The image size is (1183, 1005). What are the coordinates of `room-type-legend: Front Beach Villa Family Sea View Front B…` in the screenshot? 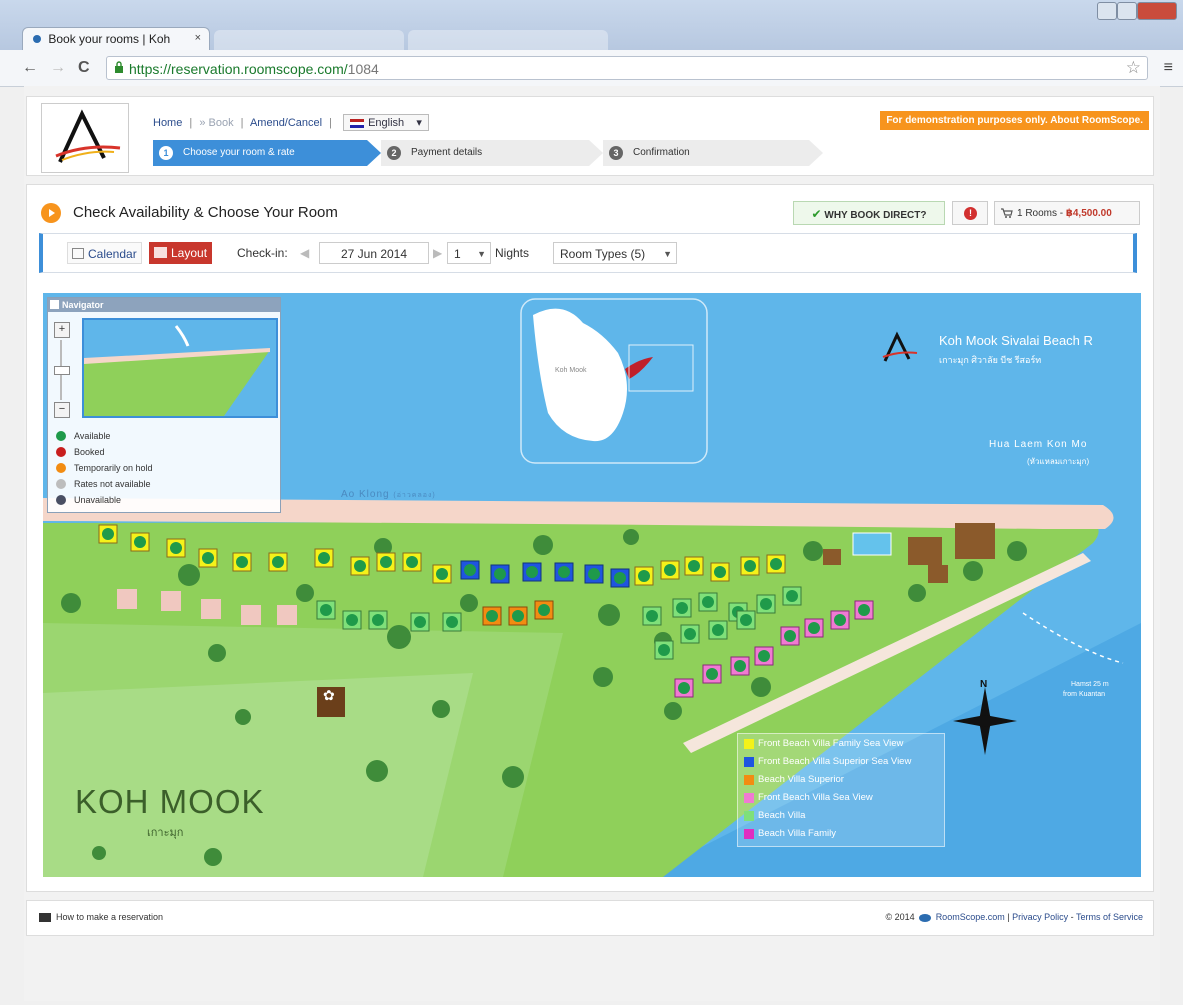 It's located at (841, 790).